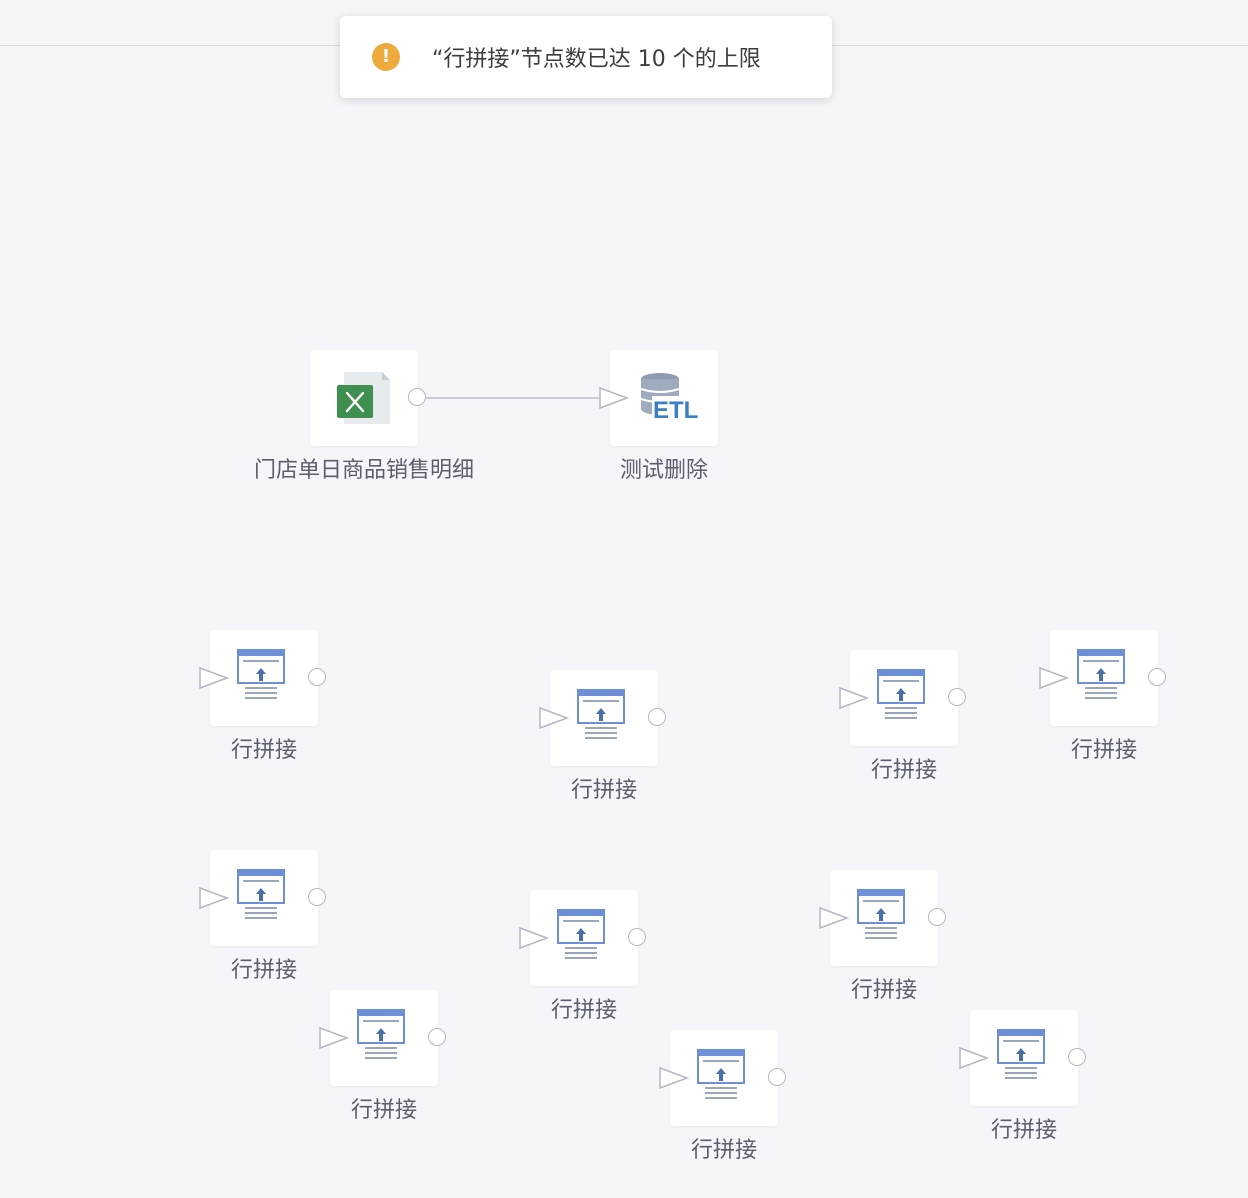  I want to click on warning-toast: ! “行拼接”节点数已达 10 个的上限, so click(586, 57).